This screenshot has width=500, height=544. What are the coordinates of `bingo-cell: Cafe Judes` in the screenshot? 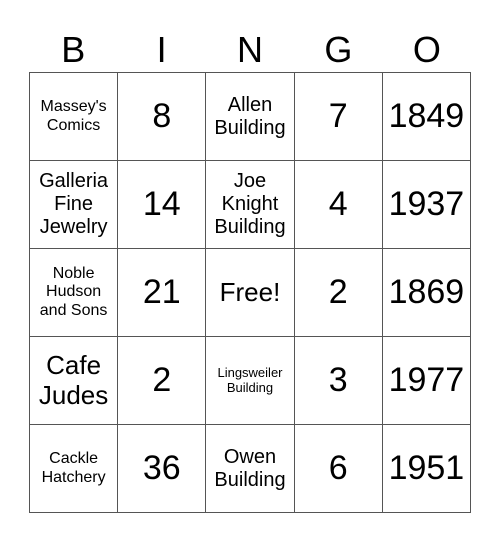 It's located at (74, 381).